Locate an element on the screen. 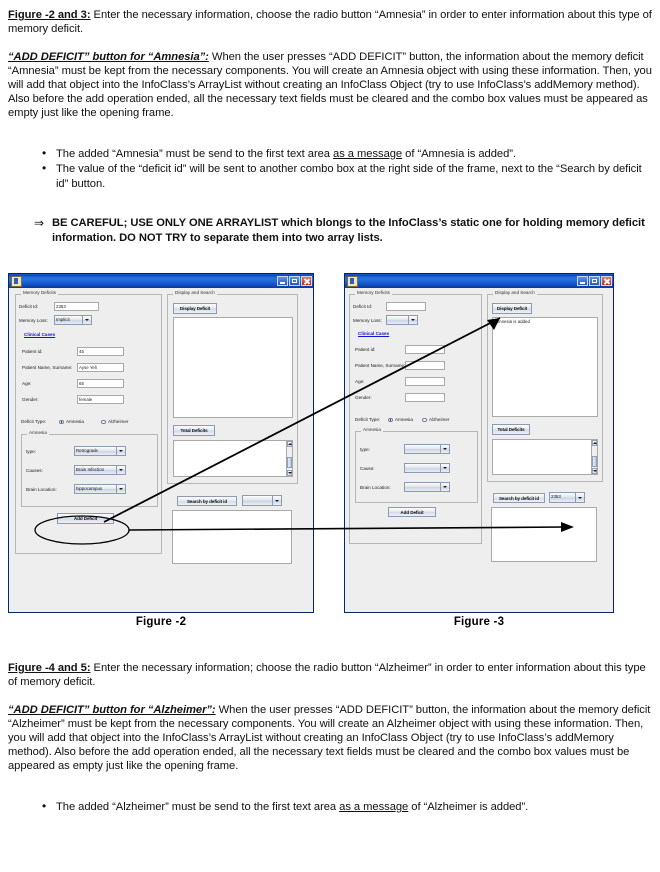 The image size is (660, 872). search-deficit-id-combo: 2353 is located at coordinates (567, 497).